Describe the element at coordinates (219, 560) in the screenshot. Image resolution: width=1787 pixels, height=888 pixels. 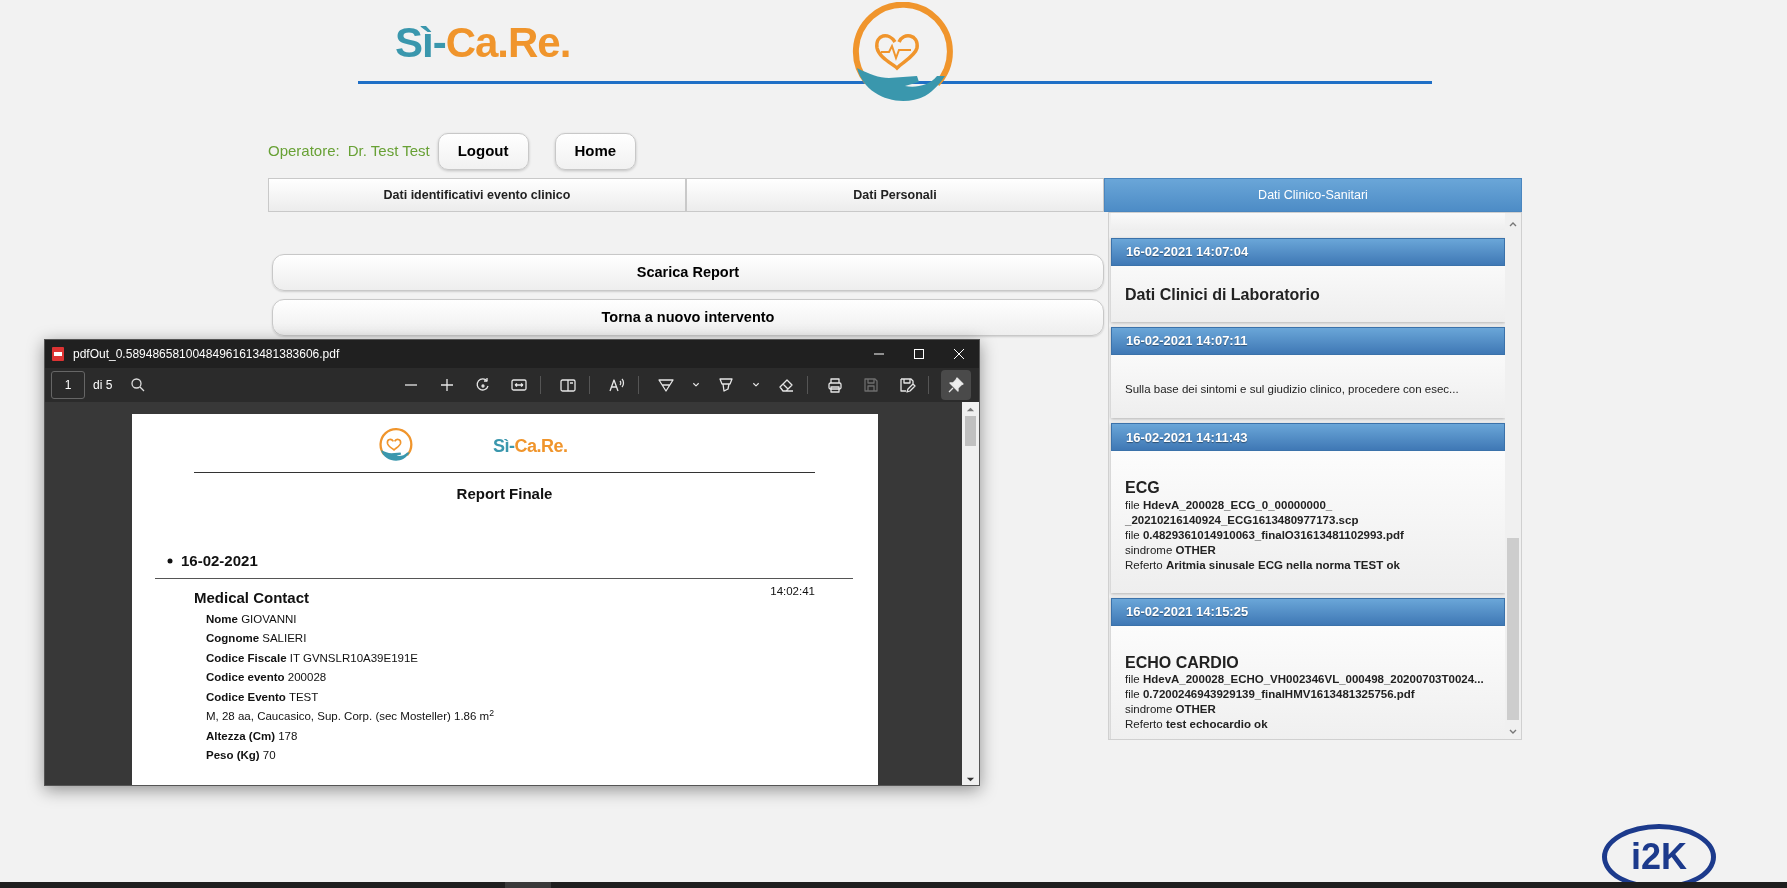
I see `report-date: 16-02-2021` at that location.